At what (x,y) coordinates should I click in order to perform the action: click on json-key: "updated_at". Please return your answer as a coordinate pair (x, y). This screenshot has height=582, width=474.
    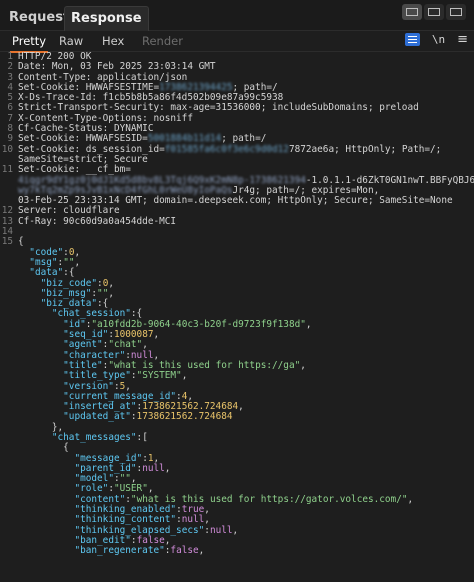
    Looking at the image, I should click on (97, 417).